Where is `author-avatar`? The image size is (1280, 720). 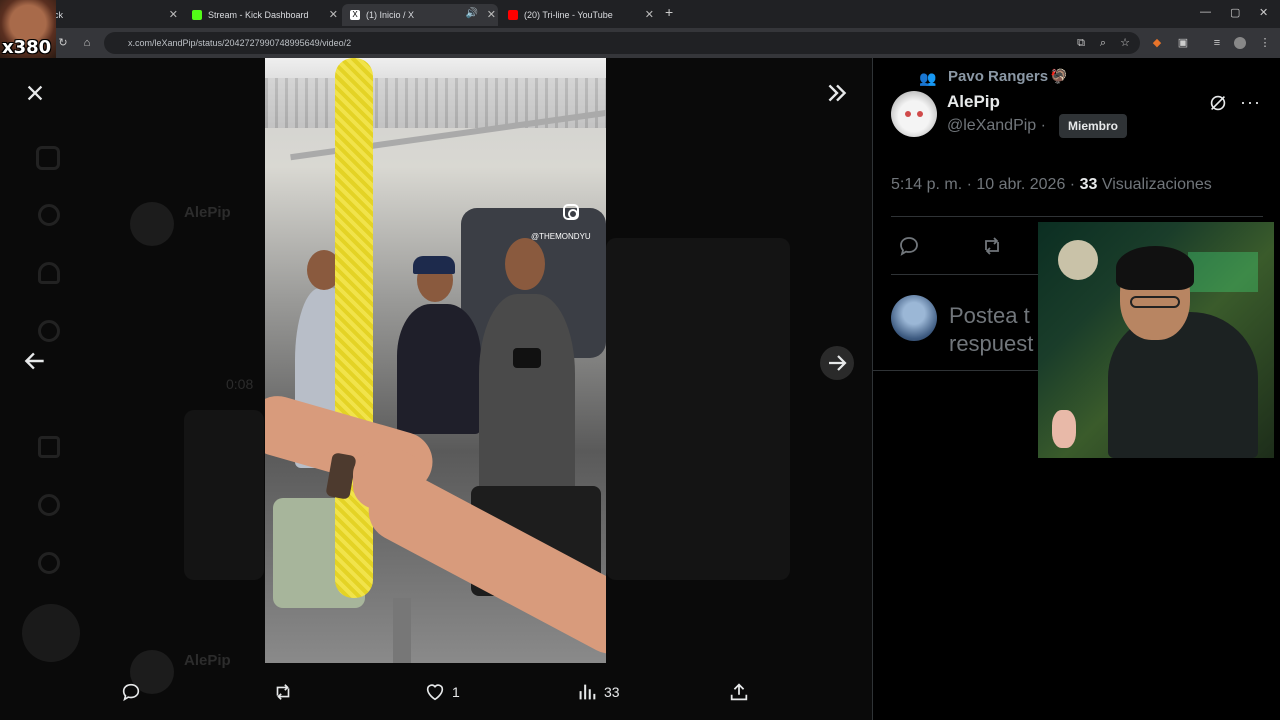 author-avatar is located at coordinates (914, 114).